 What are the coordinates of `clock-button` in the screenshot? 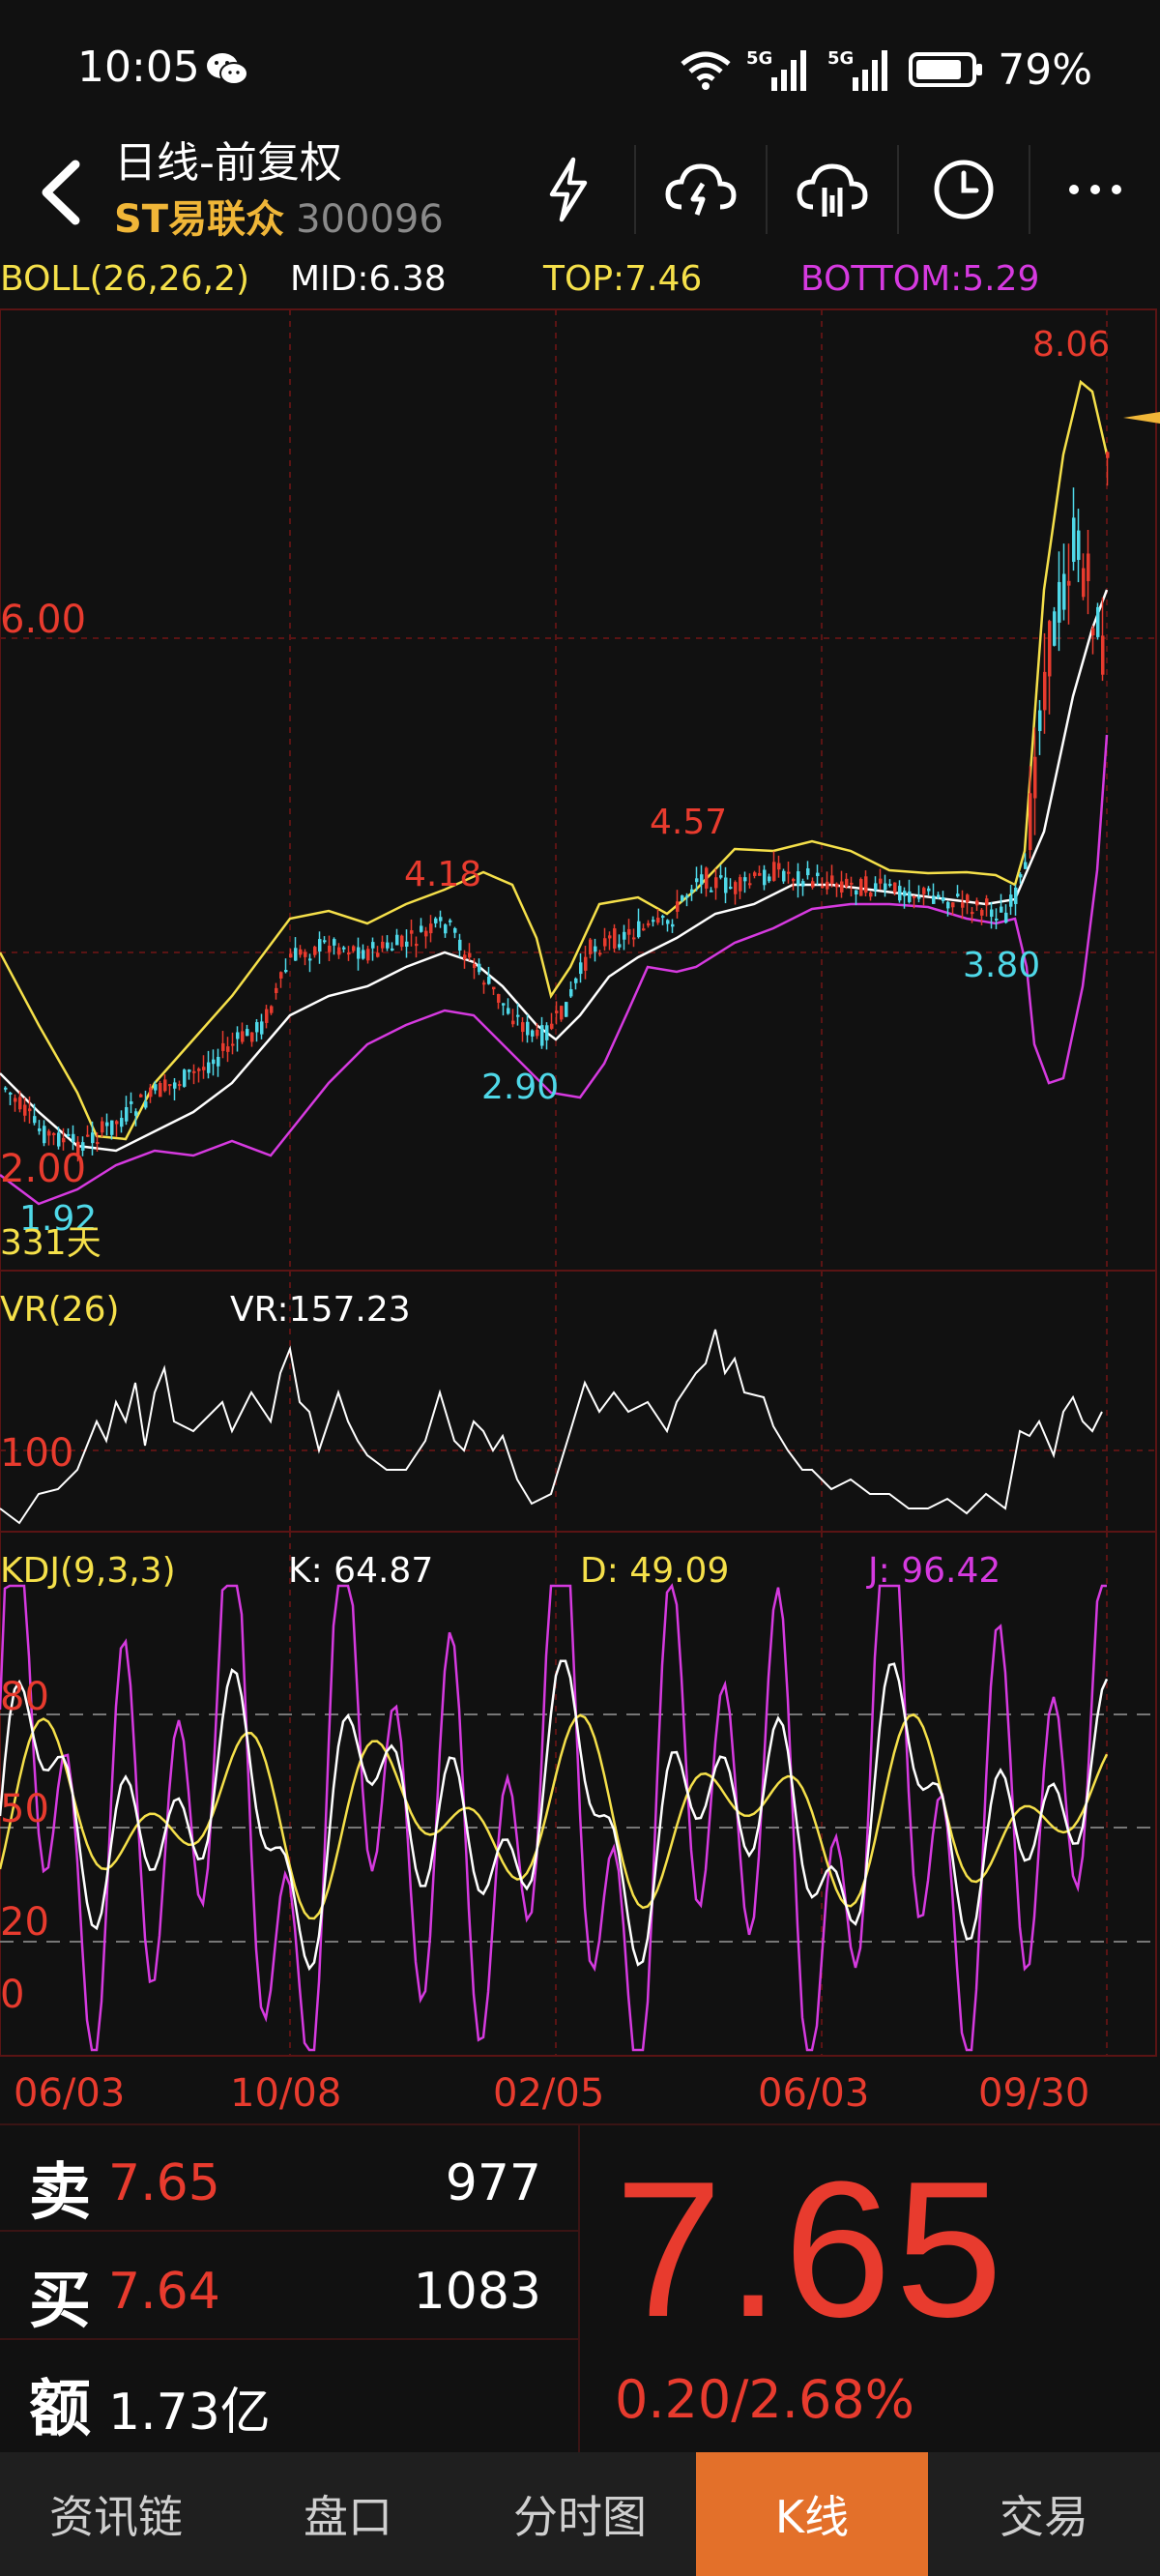 It's located at (963, 189).